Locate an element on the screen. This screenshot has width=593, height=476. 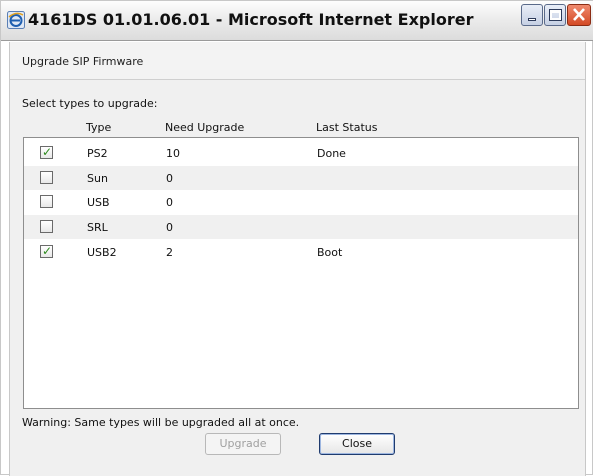
table-row: SRL 0 is located at coordinates (301, 227).